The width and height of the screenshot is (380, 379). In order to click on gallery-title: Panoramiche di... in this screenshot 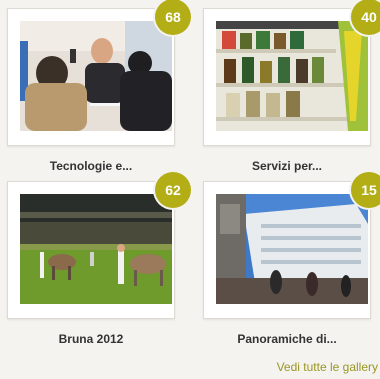, I will do `click(287, 339)`.